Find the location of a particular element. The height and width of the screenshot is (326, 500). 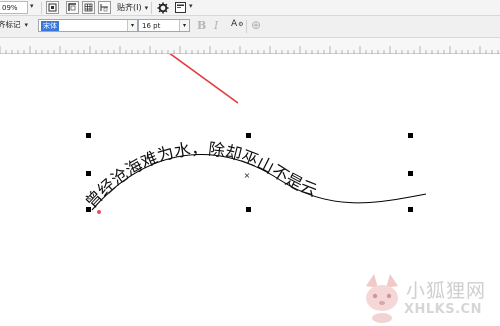

font-size-value: 16 pt is located at coordinates (151, 25).